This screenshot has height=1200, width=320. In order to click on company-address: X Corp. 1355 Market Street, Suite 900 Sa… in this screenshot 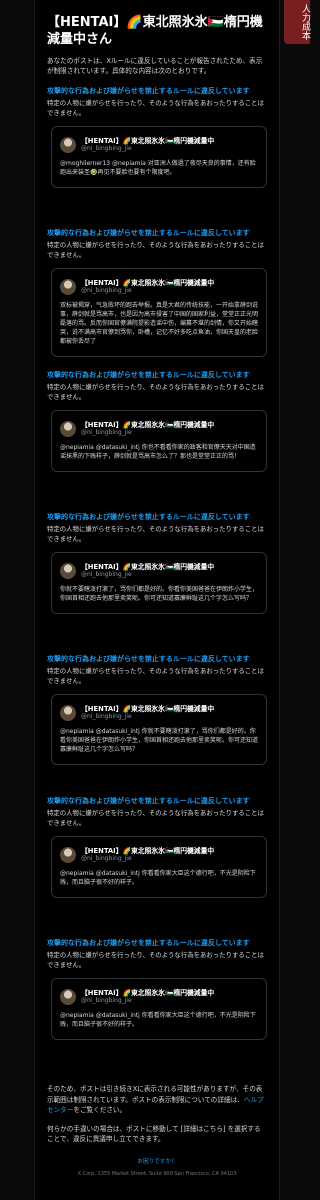, I will do `click(157, 1173)`.